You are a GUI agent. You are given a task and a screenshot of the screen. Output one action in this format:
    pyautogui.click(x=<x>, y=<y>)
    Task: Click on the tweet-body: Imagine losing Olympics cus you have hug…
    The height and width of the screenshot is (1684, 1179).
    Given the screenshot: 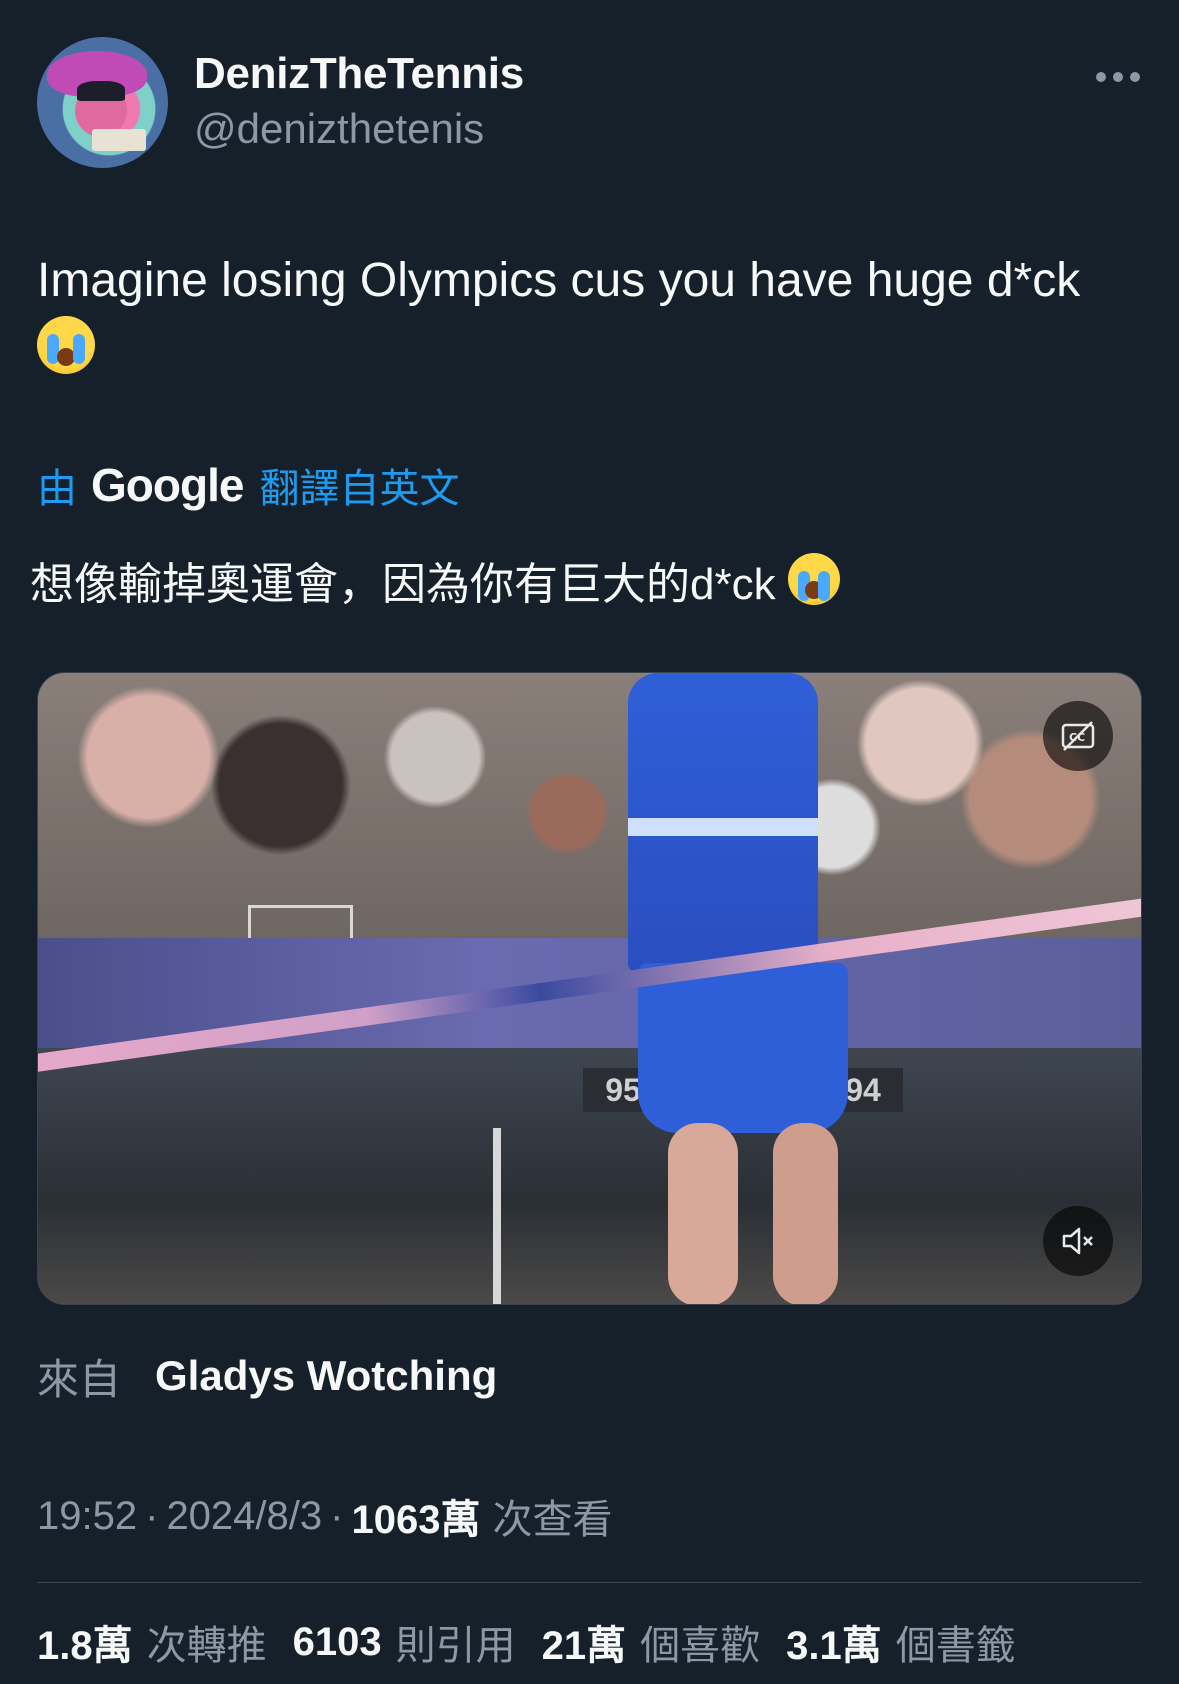 What is the action you would take?
    pyautogui.click(x=559, y=280)
    